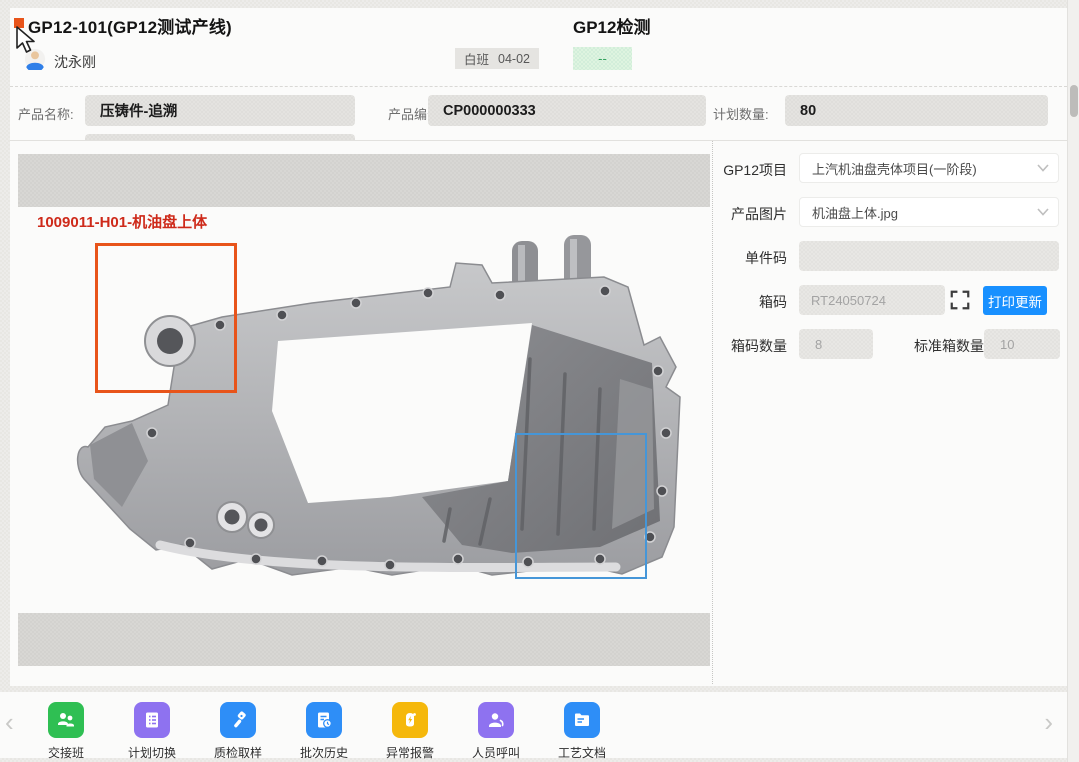 This screenshot has height=762, width=1079. Describe the element at coordinates (323, 753) in the screenshot. I see `toolbar-label: 批次历史` at that location.